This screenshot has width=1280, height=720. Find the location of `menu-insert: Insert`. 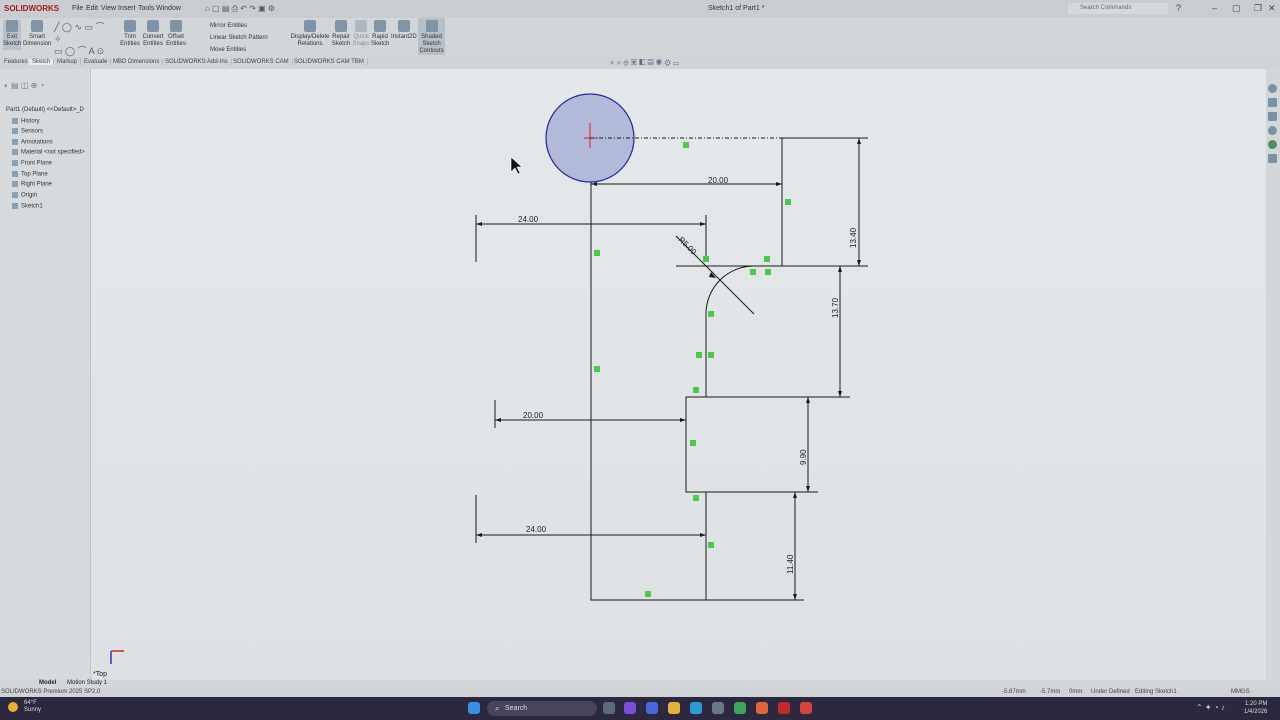

menu-insert: Insert is located at coordinates (127, 8).